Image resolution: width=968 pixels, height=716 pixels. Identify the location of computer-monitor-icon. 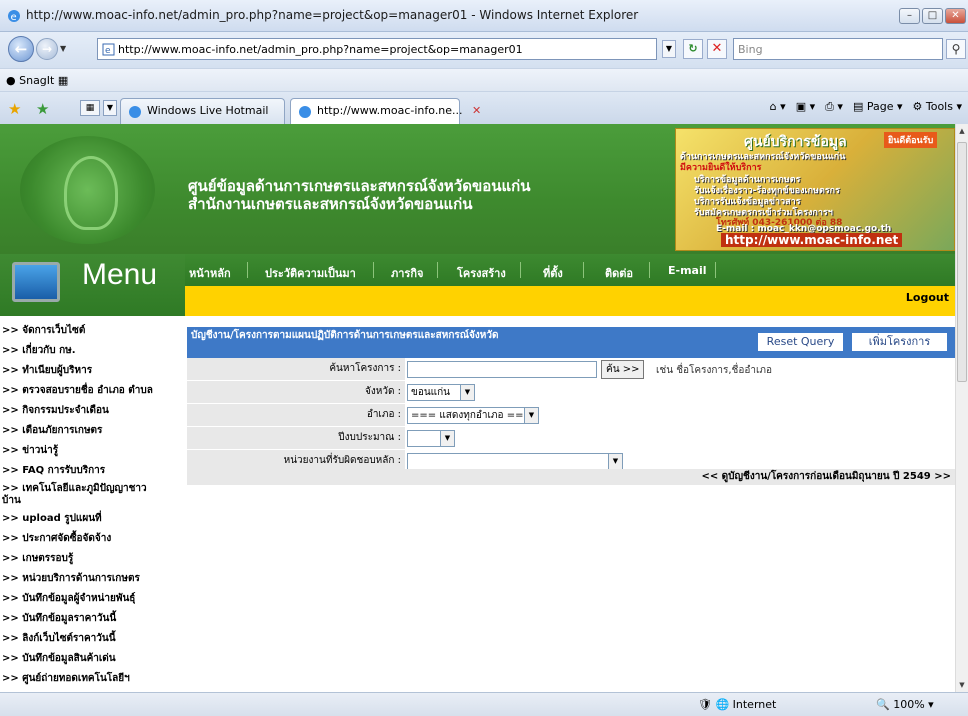
(36, 282).